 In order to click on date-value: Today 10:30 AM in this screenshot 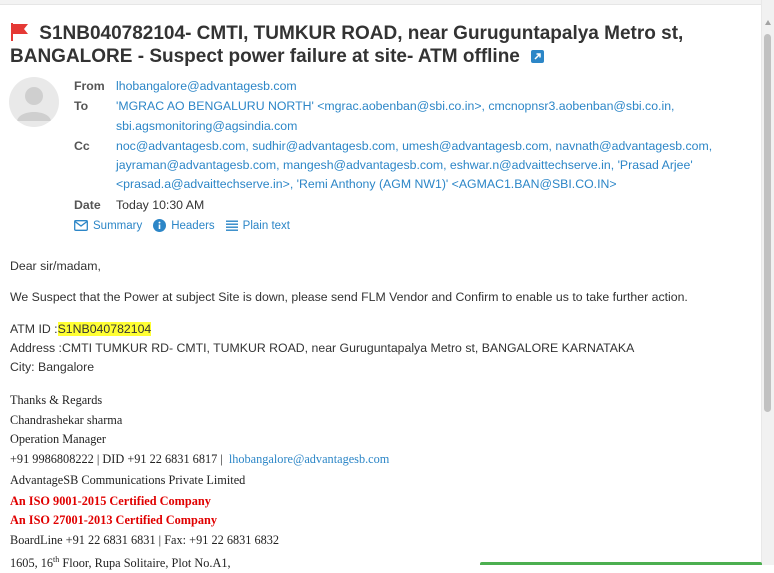, I will do `click(160, 205)`.